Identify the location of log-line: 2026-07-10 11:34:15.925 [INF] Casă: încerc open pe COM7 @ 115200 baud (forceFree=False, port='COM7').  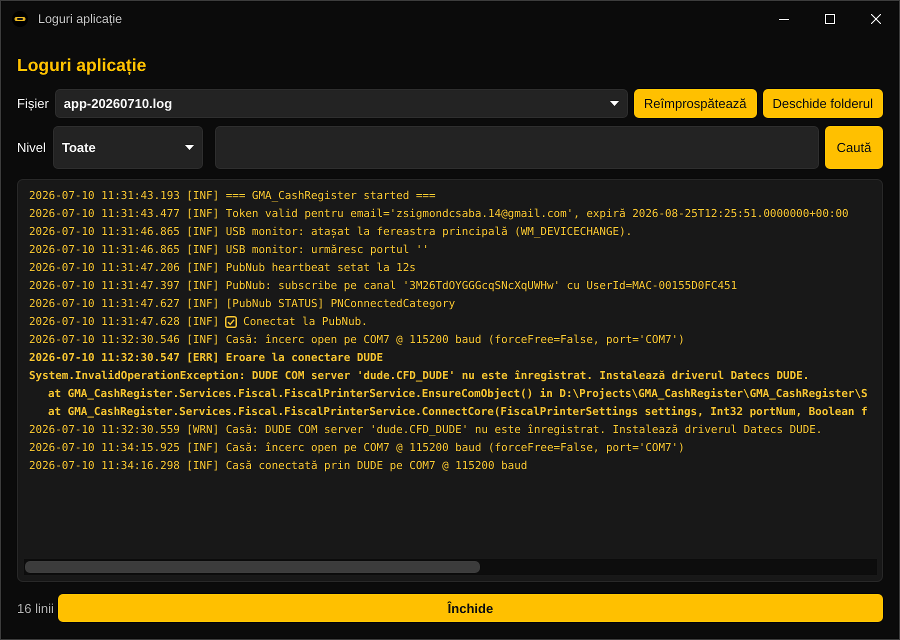
(357, 448).